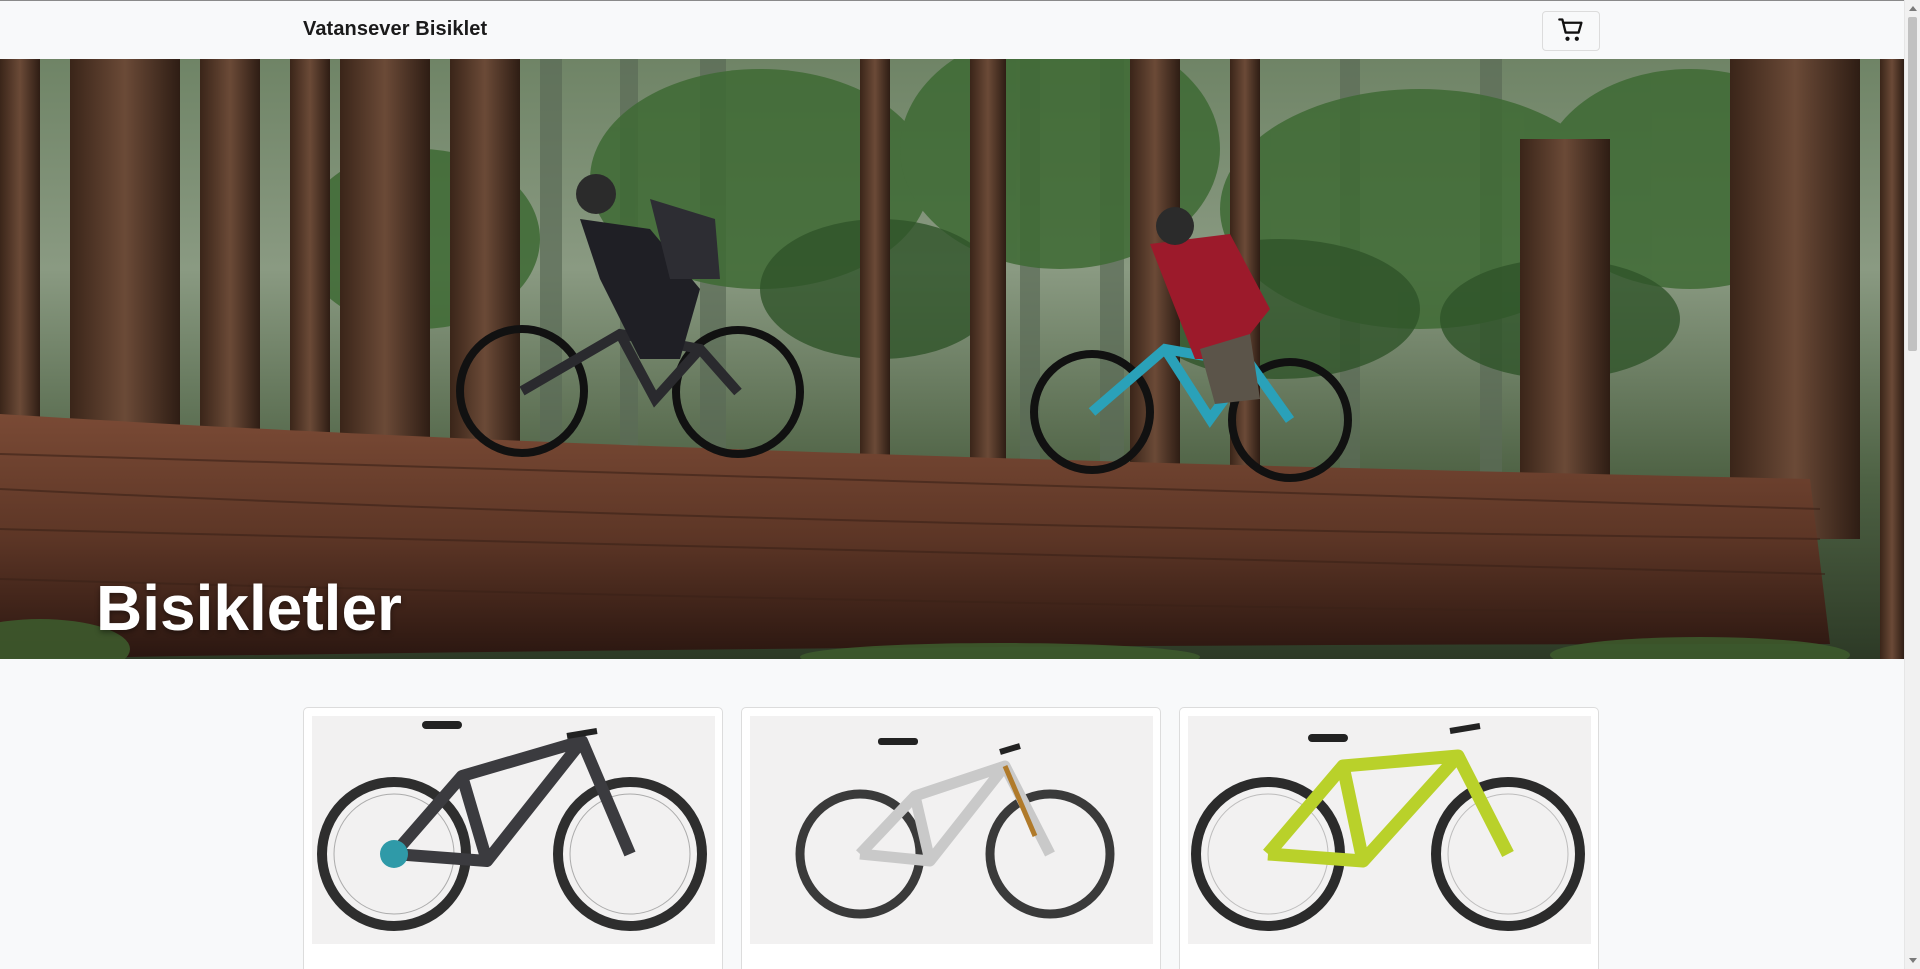 Image resolution: width=1920 pixels, height=969 pixels. Describe the element at coordinates (1912, 184) in the screenshot. I see `scroll-thumb` at that location.